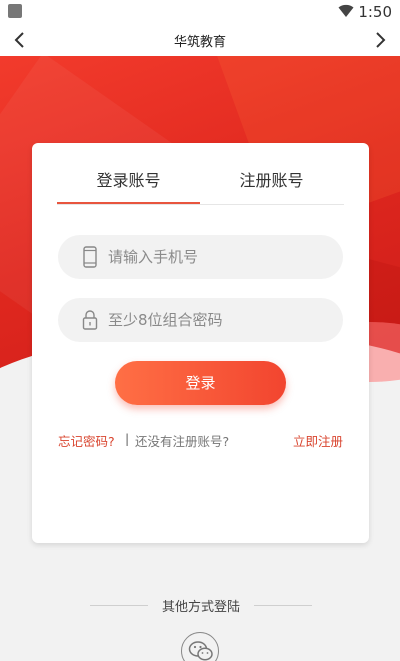  I want to click on password-field, so click(200, 320).